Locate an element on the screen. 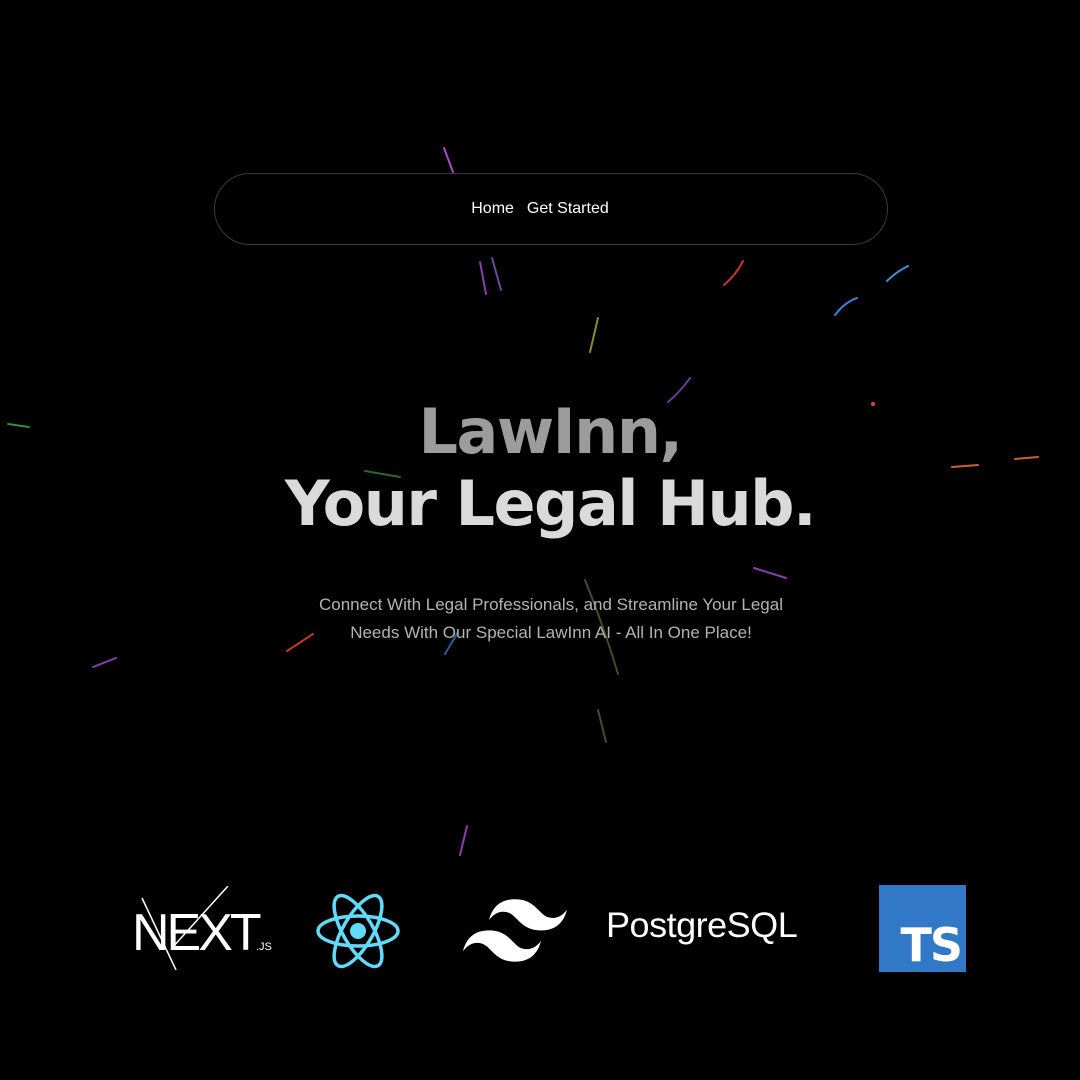  nav-home-link: Home is located at coordinates (492, 209).